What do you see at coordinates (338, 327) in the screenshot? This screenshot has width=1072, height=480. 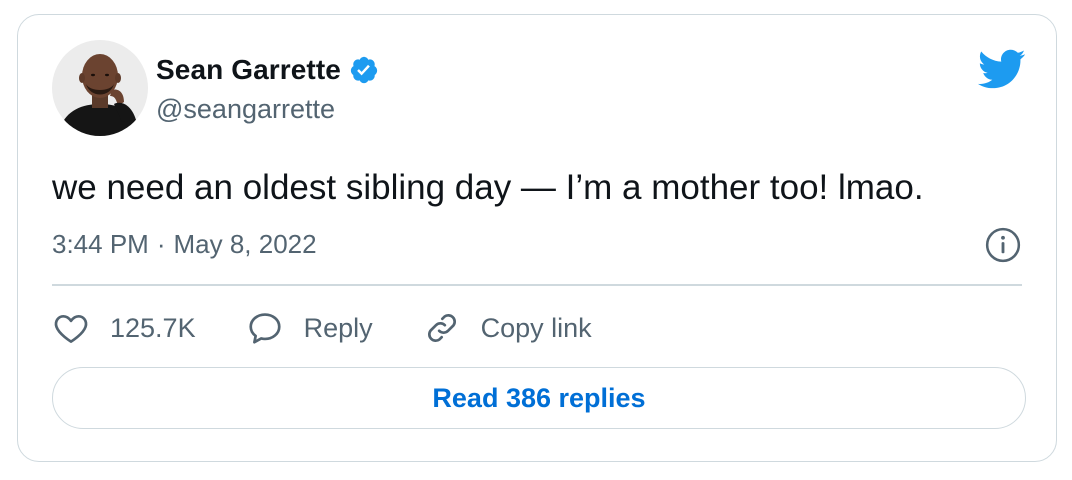 I see `reply-label: Reply` at bounding box center [338, 327].